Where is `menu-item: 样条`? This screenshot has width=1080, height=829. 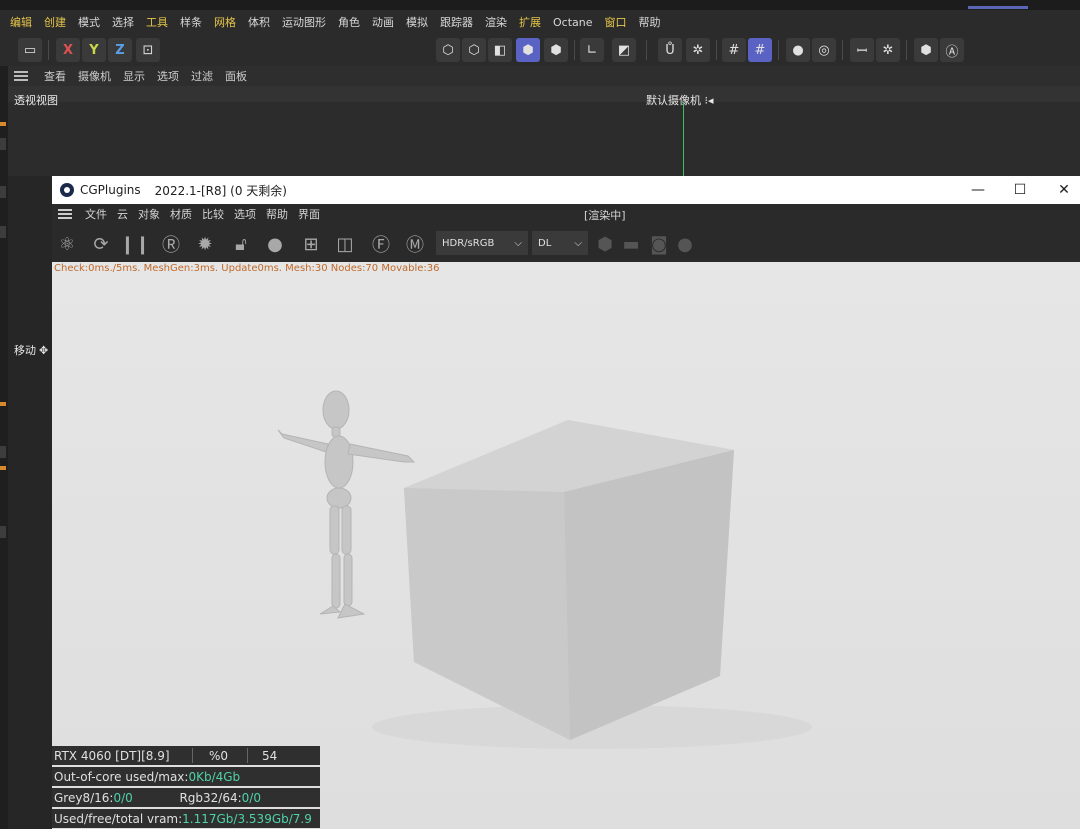 menu-item: 样条 is located at coordinates (191, 22).